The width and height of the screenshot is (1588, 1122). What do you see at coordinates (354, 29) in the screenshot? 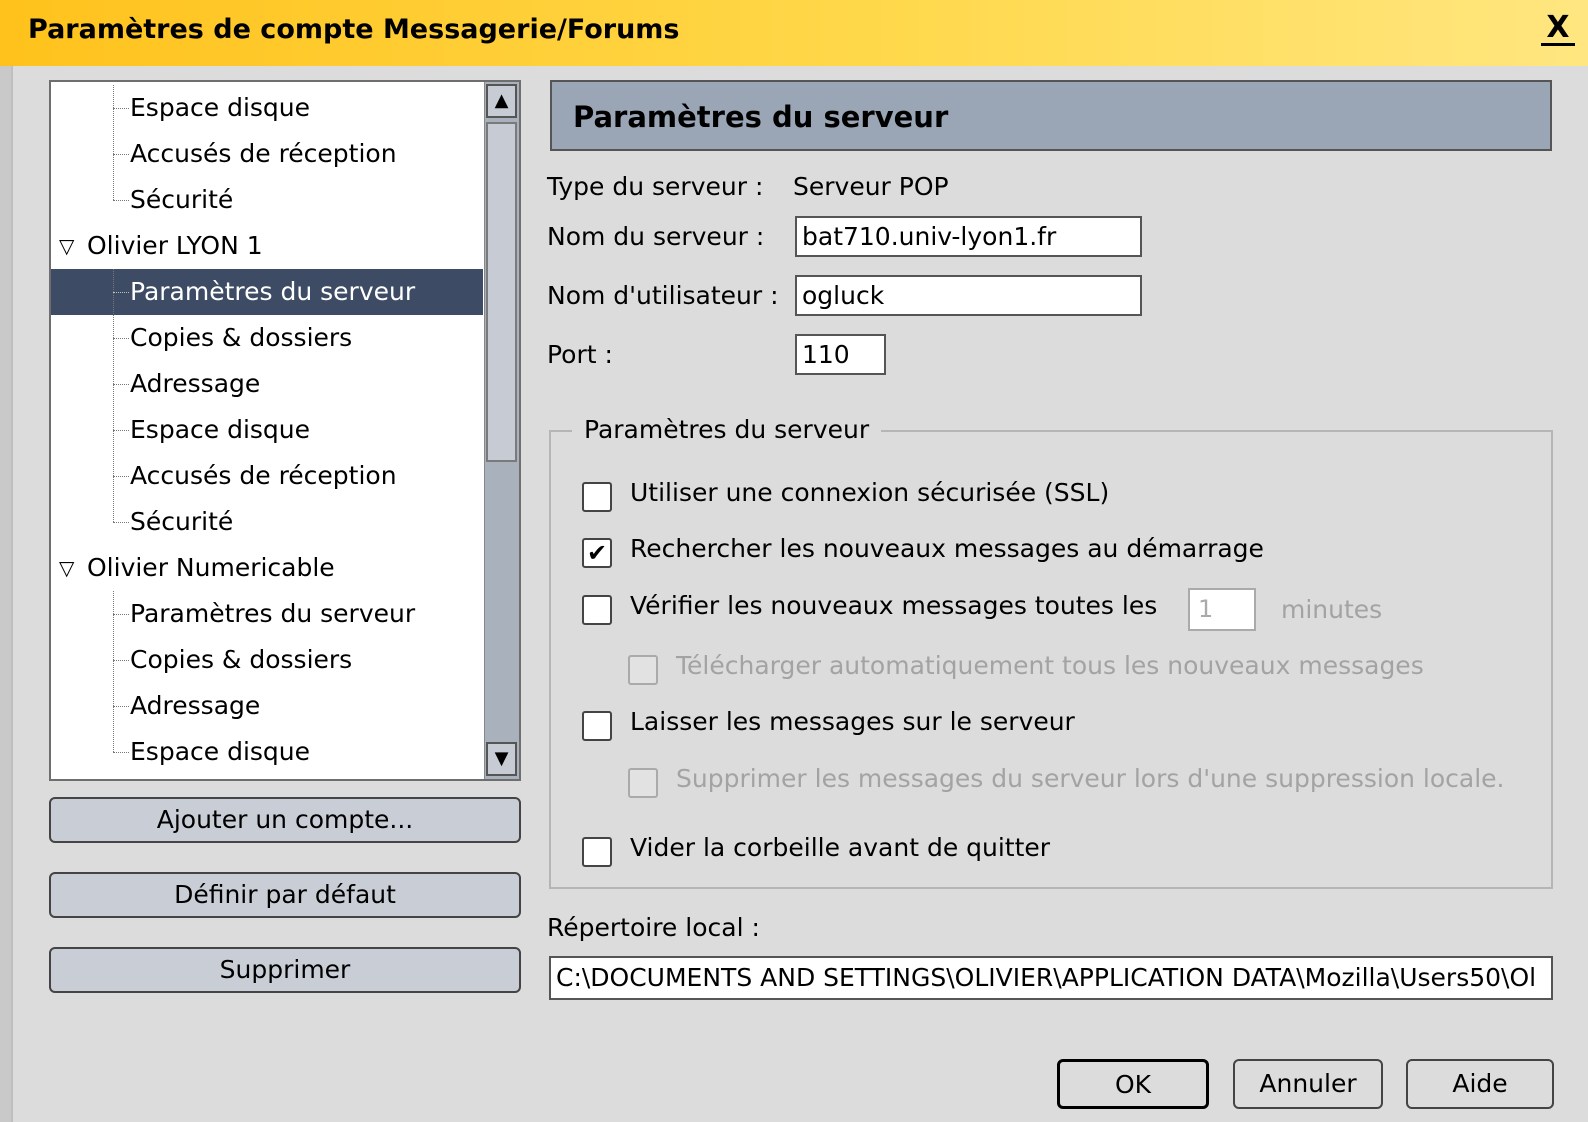
I see `window-title: Paramètres de compte Messagerie/Forums` at bounding box center [354, 29].